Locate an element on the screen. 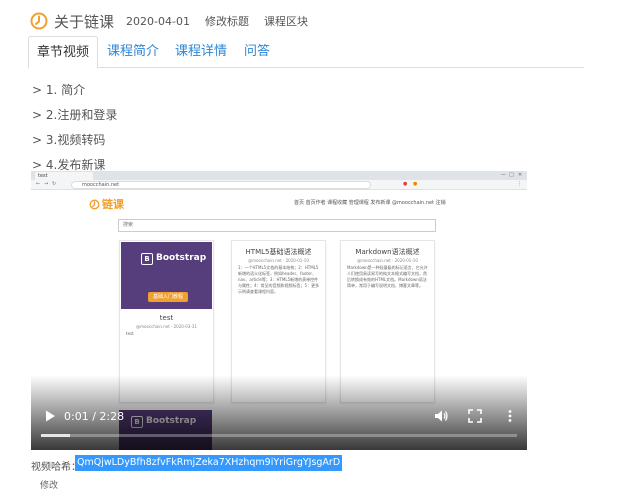 This screenshot has height=495, width=640. more-vertical-icon is located at coordinates (510, 416).